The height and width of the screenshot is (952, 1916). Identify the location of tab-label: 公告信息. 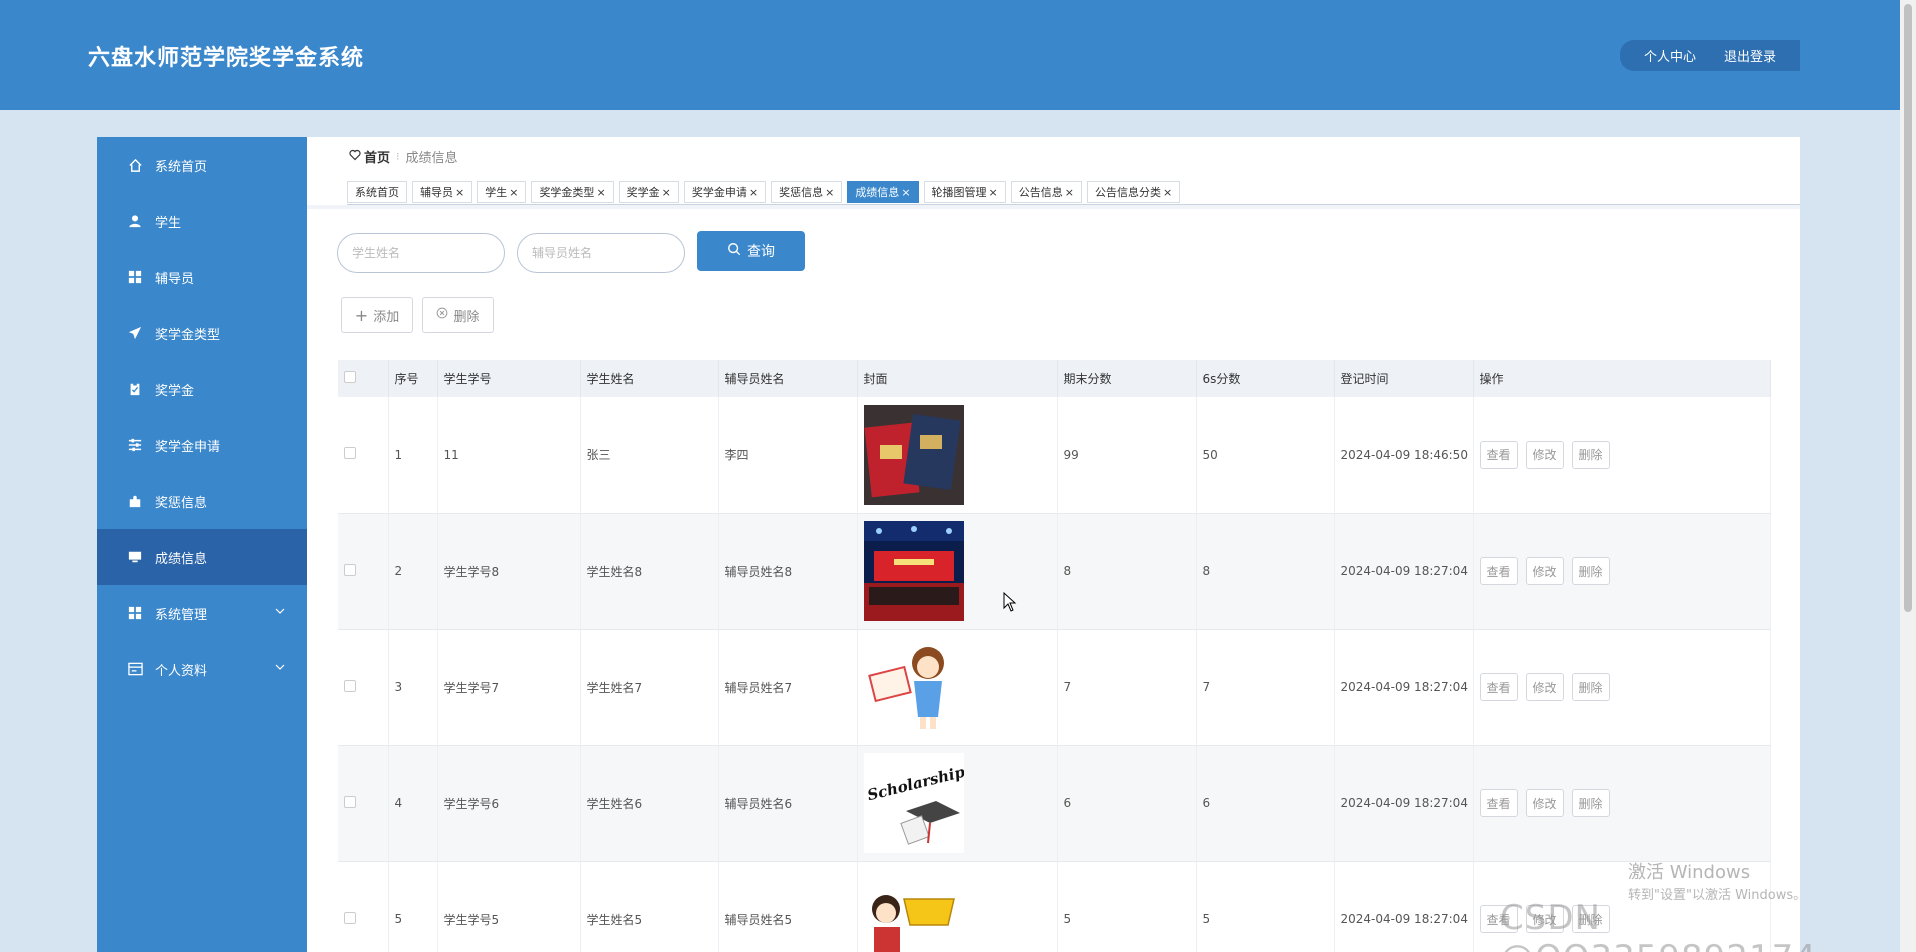
(1040, 192).